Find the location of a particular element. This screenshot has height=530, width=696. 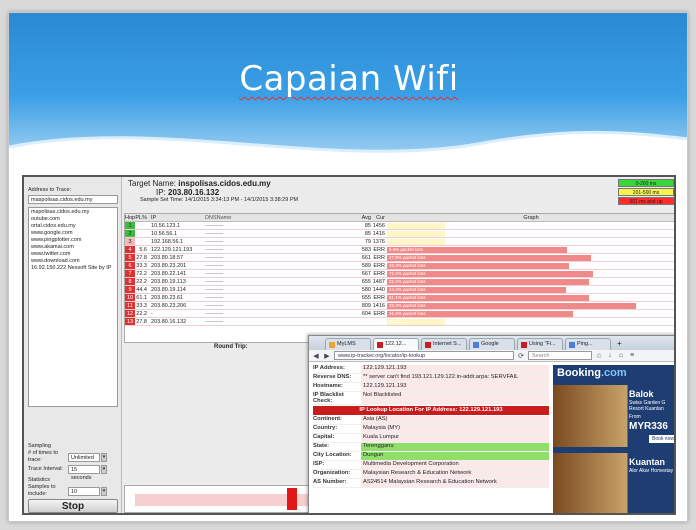

graph-loss-label: 72.2% packet loss is located at coordinates (407, 273).